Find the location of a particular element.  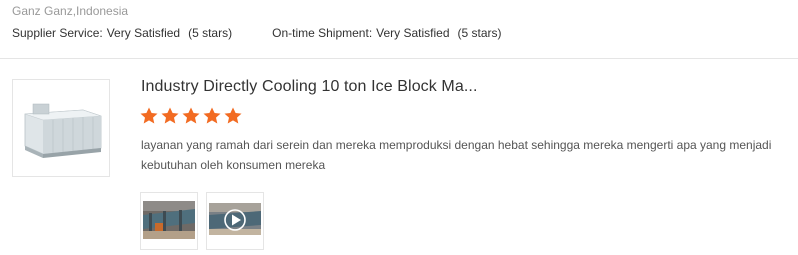

ice-block-machine-image is located at coordinates (61, 128).